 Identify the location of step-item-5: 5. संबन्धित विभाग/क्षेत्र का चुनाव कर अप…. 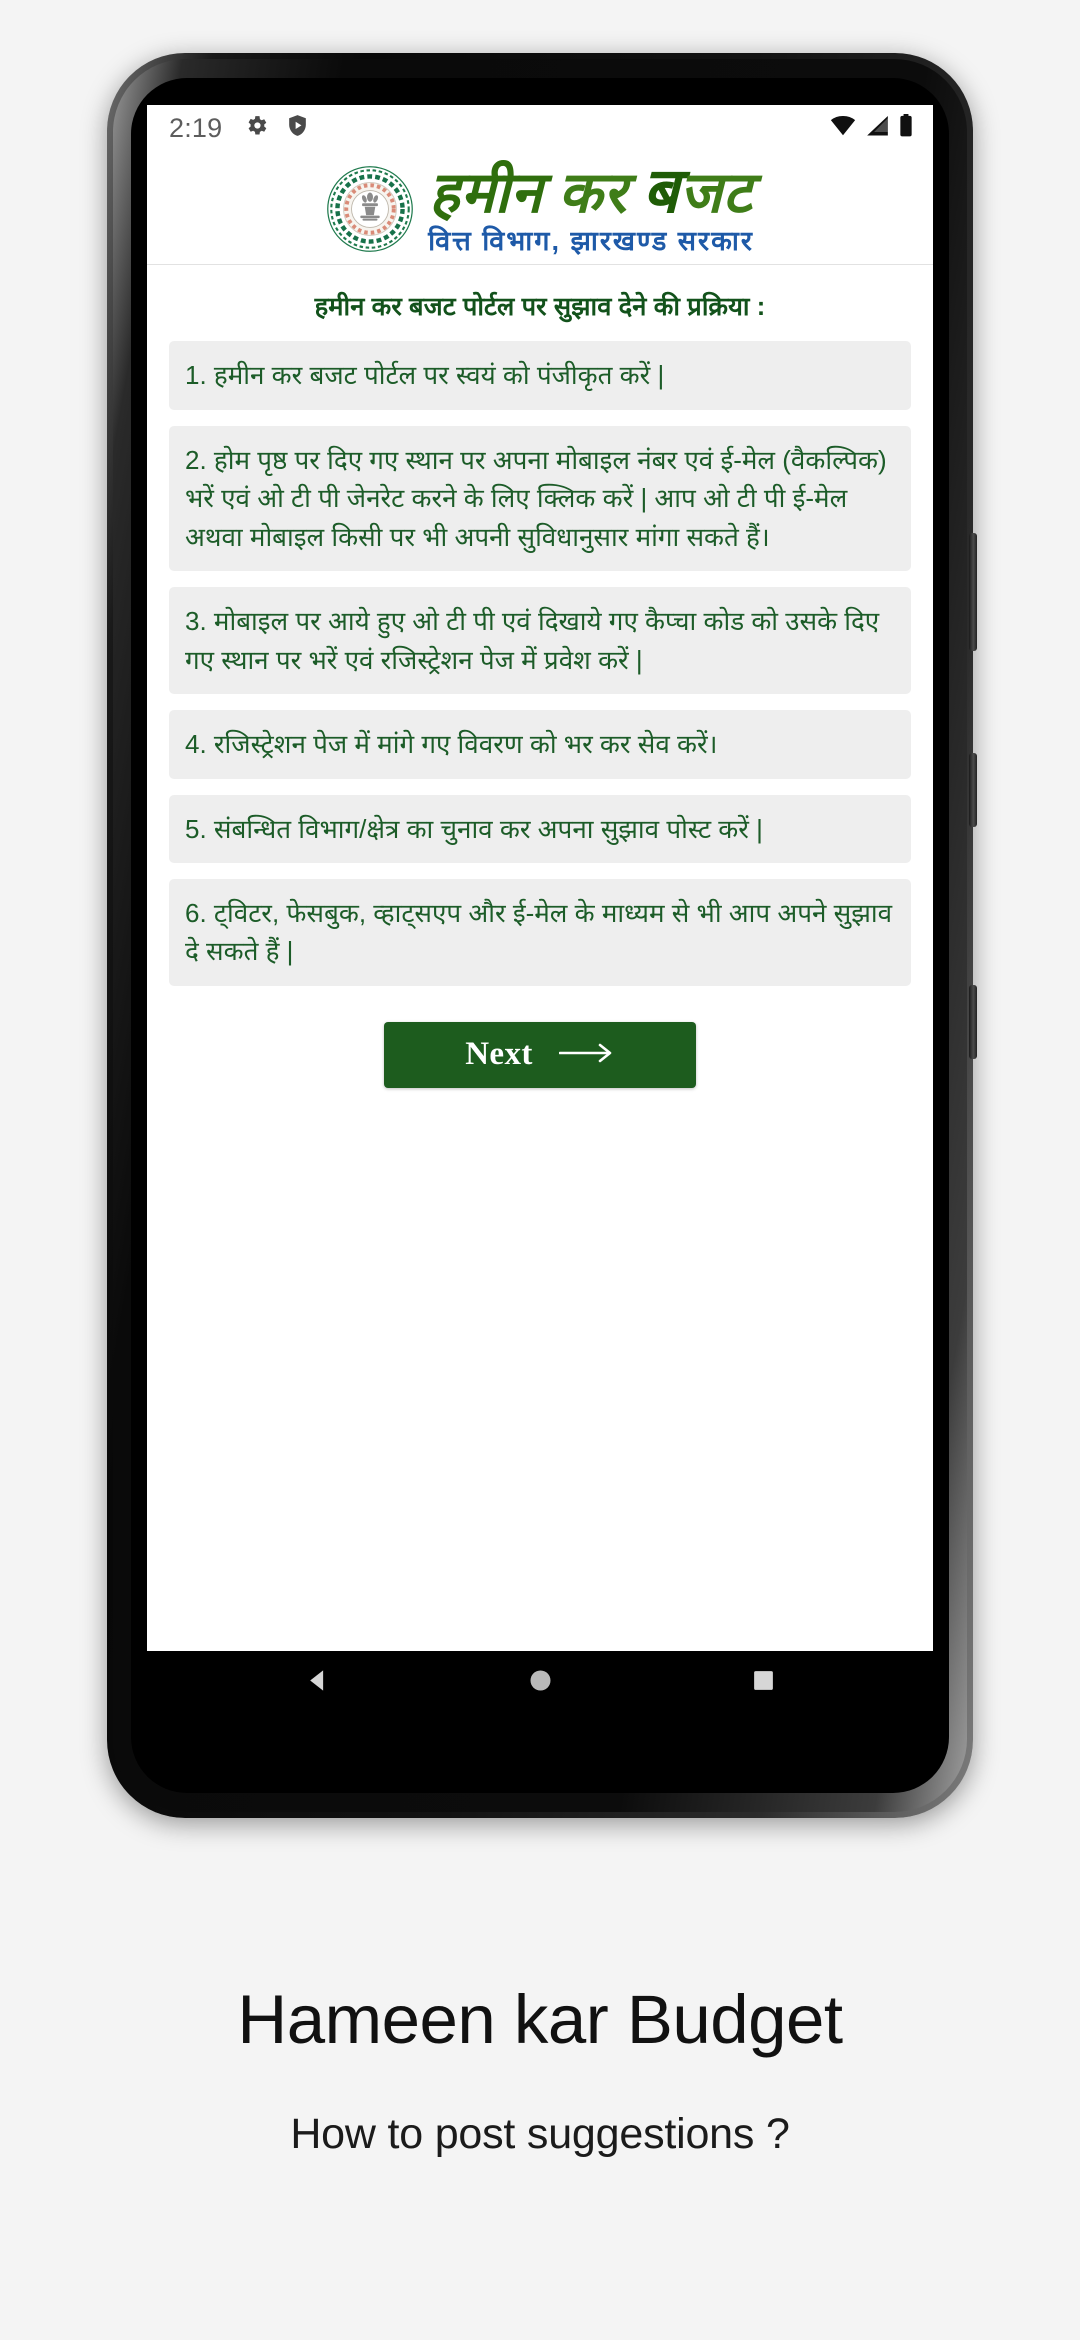
(540, 828).